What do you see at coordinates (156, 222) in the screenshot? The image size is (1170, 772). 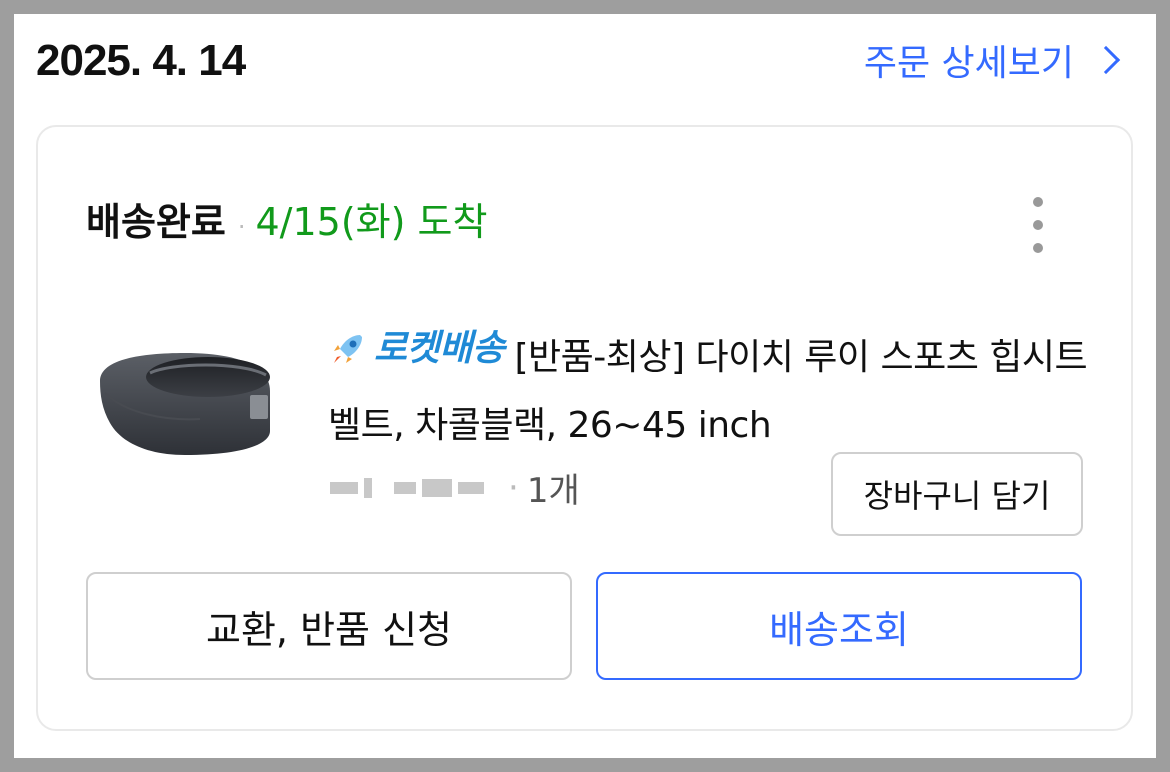 I see `delivery-status: 배송완료` at bounding box center [156, 222].